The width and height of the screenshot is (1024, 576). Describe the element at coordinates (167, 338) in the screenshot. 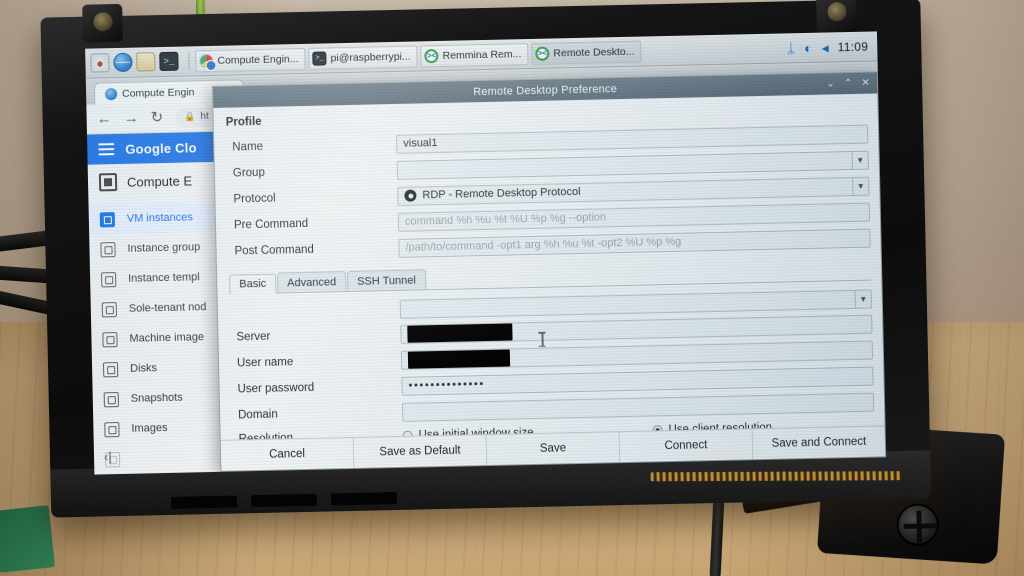

I see `sidebar-item-label: Machine image` at that location.